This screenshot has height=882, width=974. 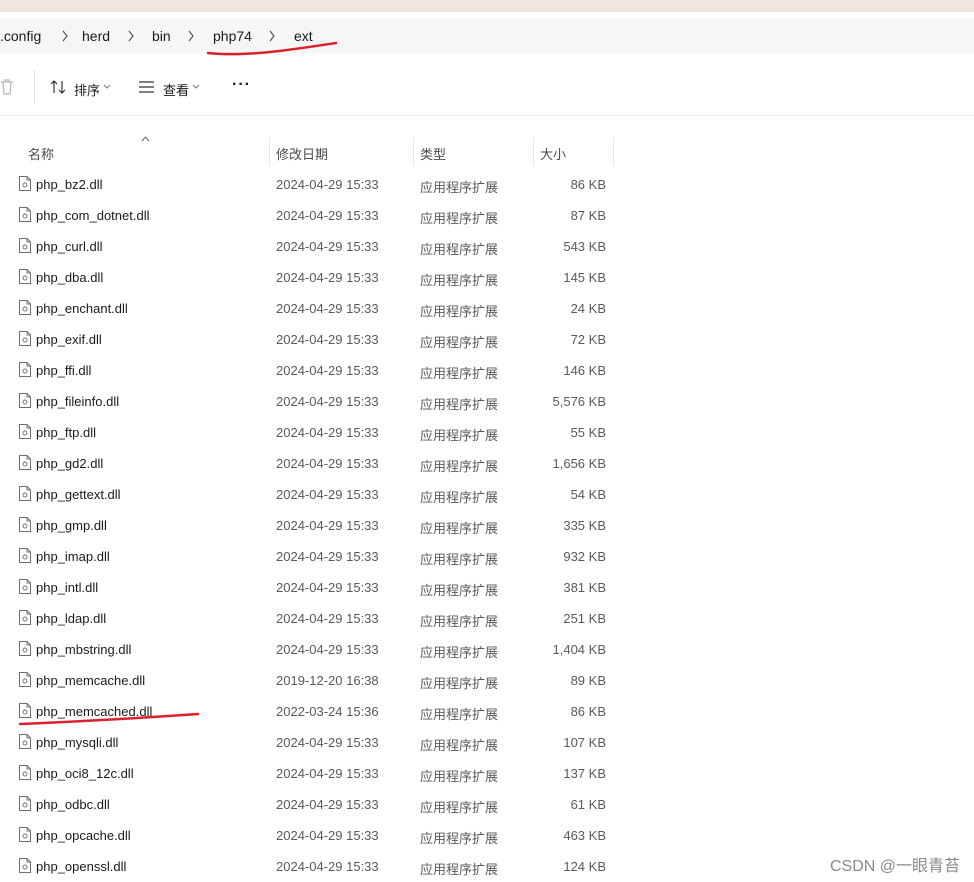 I want to click on file-date: 2022-03-24 15:36, so click(x=327, y=711).